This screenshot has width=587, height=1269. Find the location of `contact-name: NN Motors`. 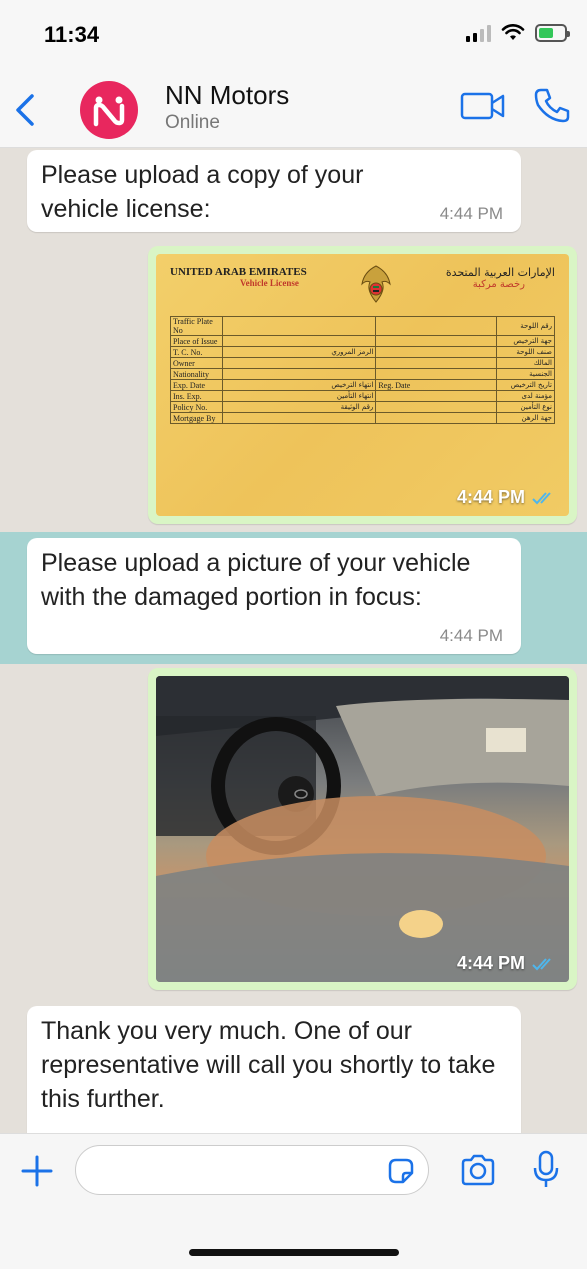

contact-name: NN Motors is located at coordinates (227, 95).